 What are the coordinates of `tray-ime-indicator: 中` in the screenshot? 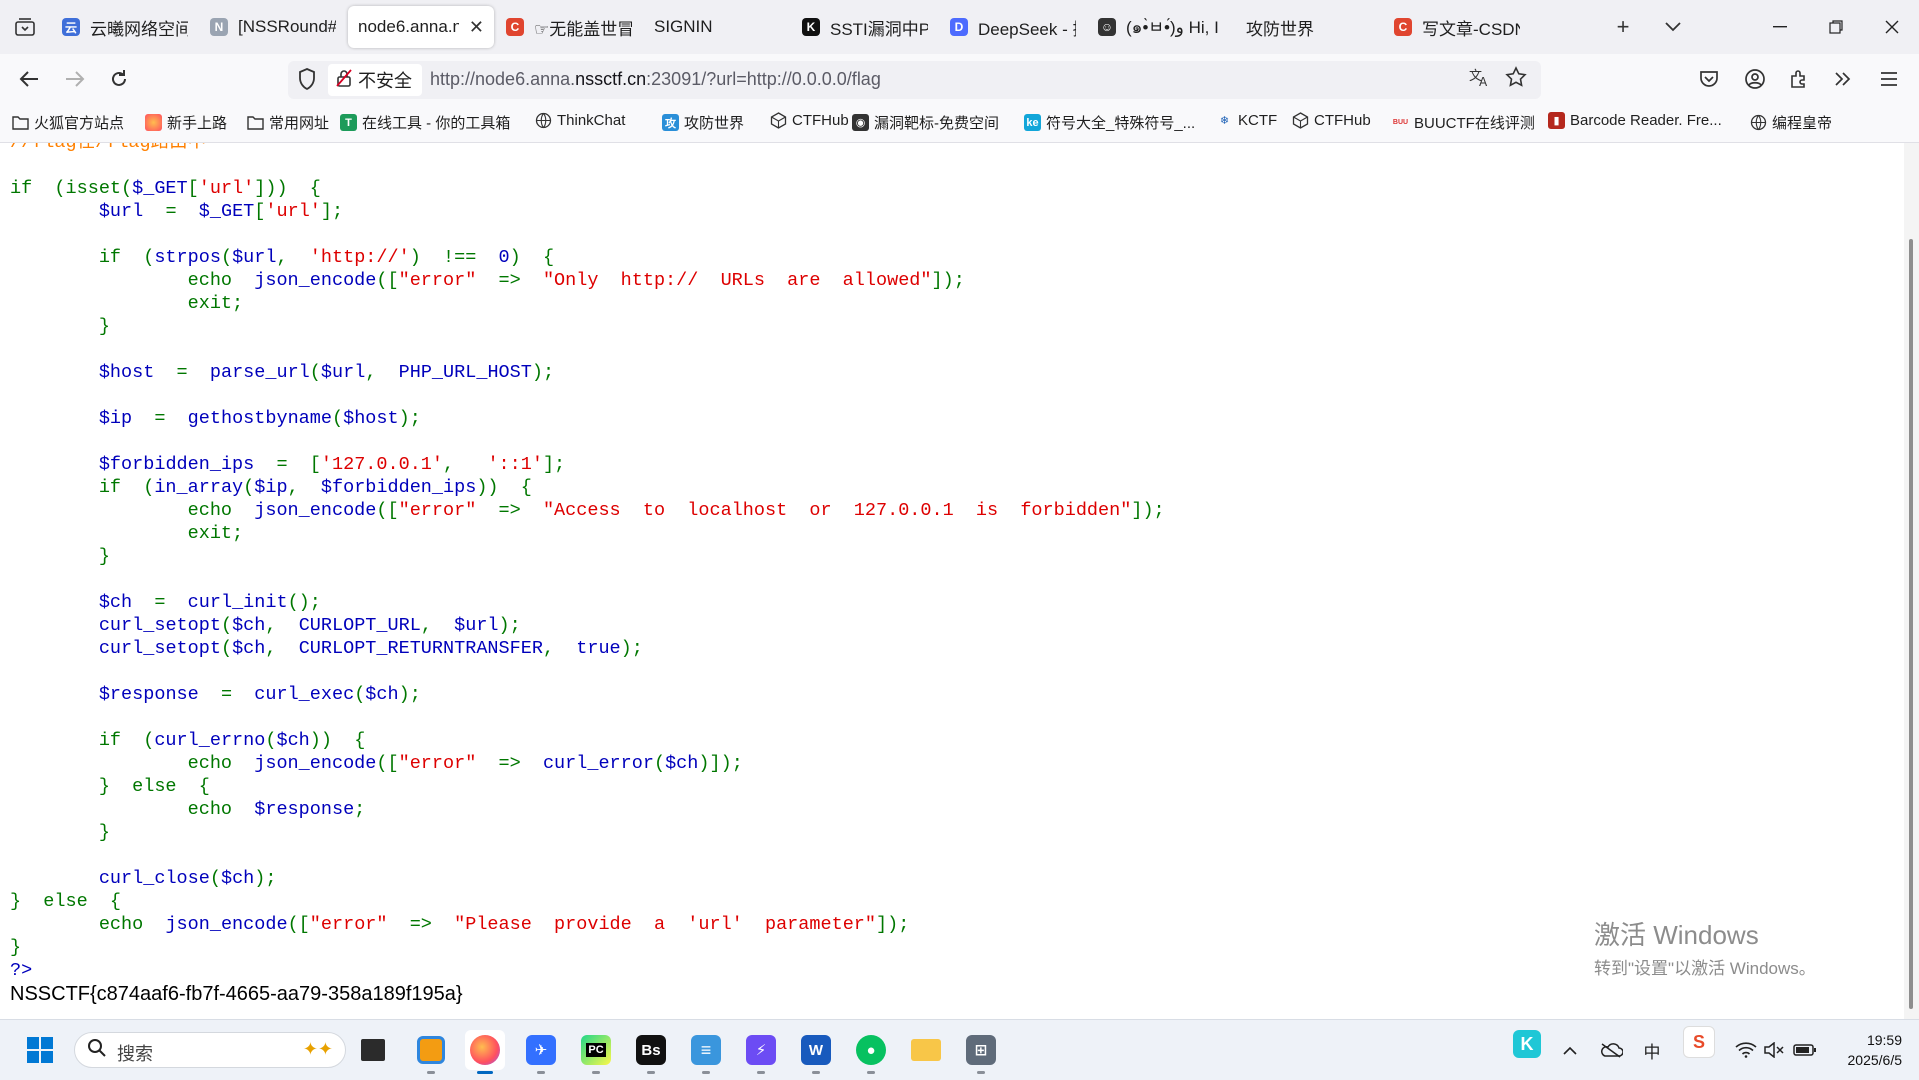 It's located at (1652, 1050).